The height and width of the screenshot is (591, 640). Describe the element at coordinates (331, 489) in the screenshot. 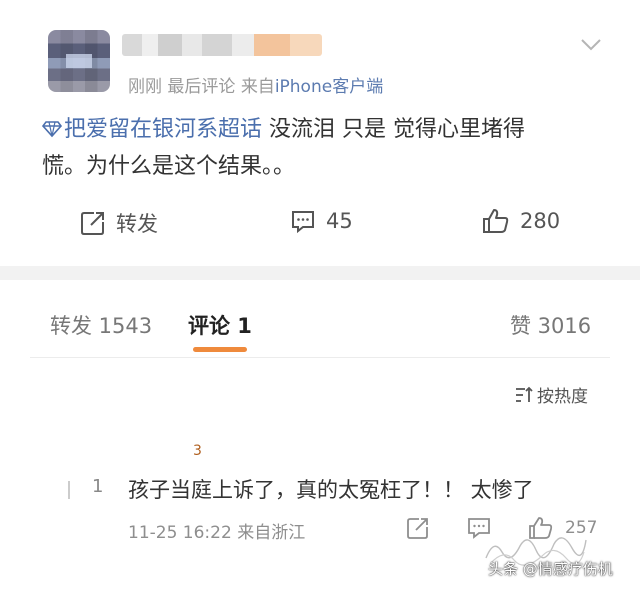

I see `comment-text: 孩子当庭上诉了，真的太冤枉了！！ 太惨了` at that location.